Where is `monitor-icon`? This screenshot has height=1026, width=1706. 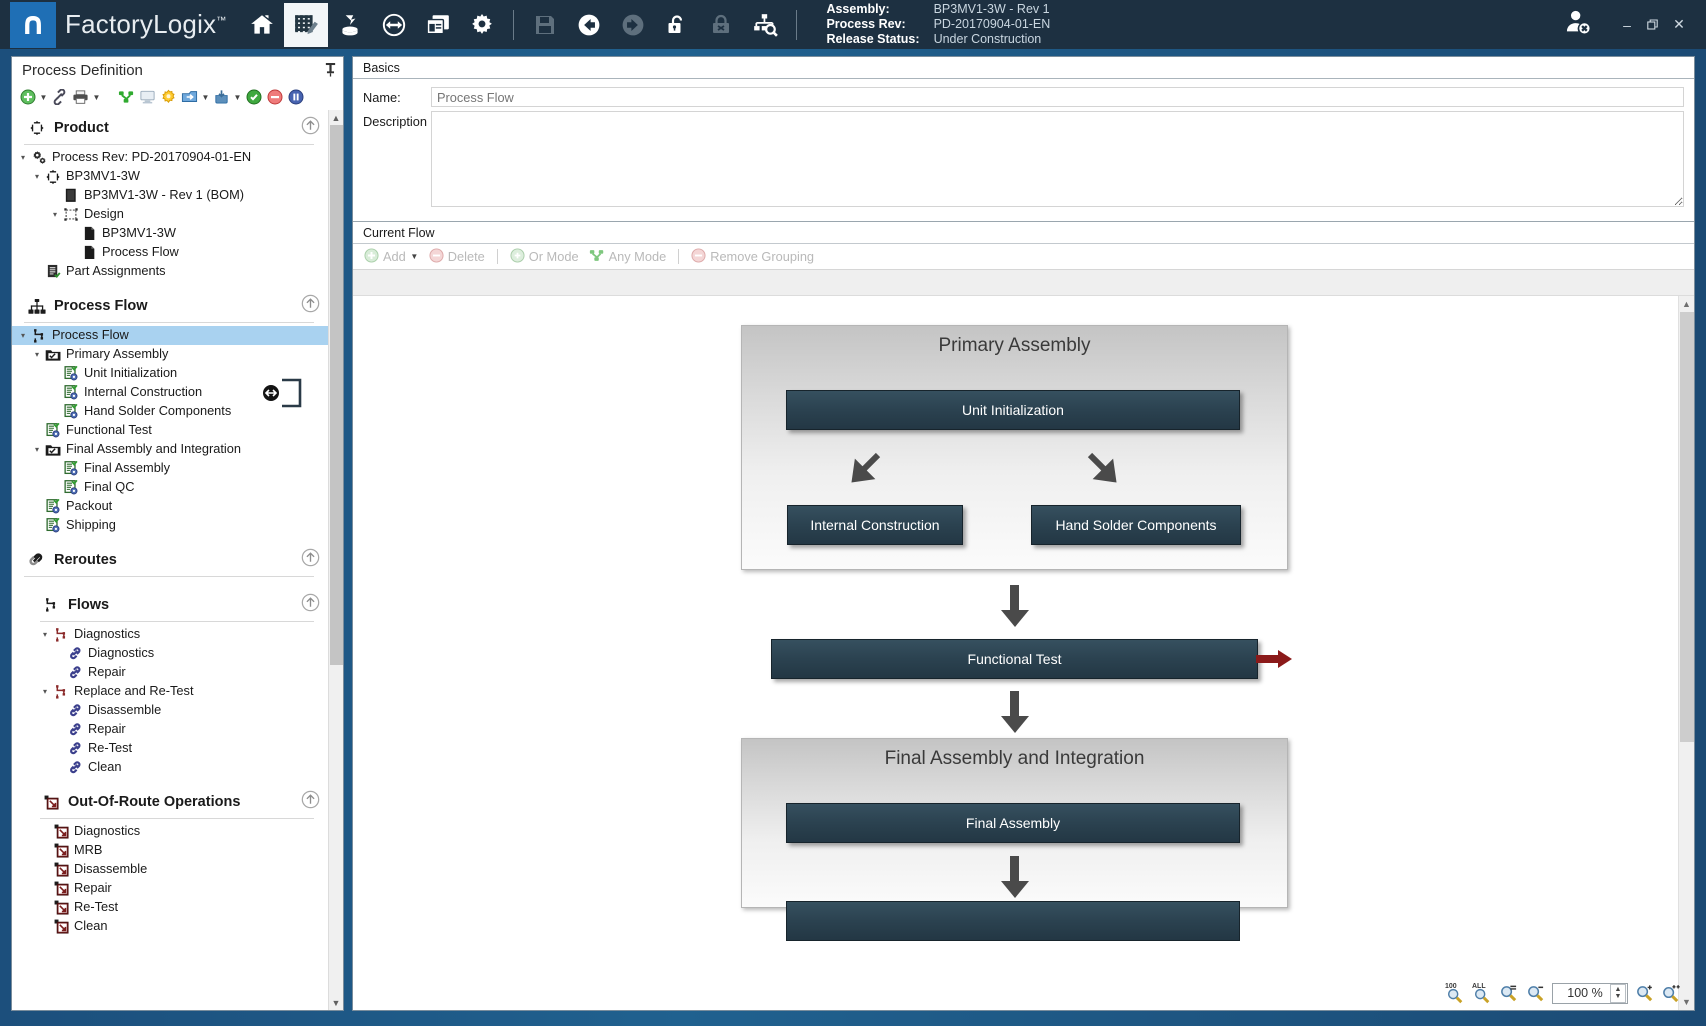
monitor-icon is located at coordinates (147, 97).